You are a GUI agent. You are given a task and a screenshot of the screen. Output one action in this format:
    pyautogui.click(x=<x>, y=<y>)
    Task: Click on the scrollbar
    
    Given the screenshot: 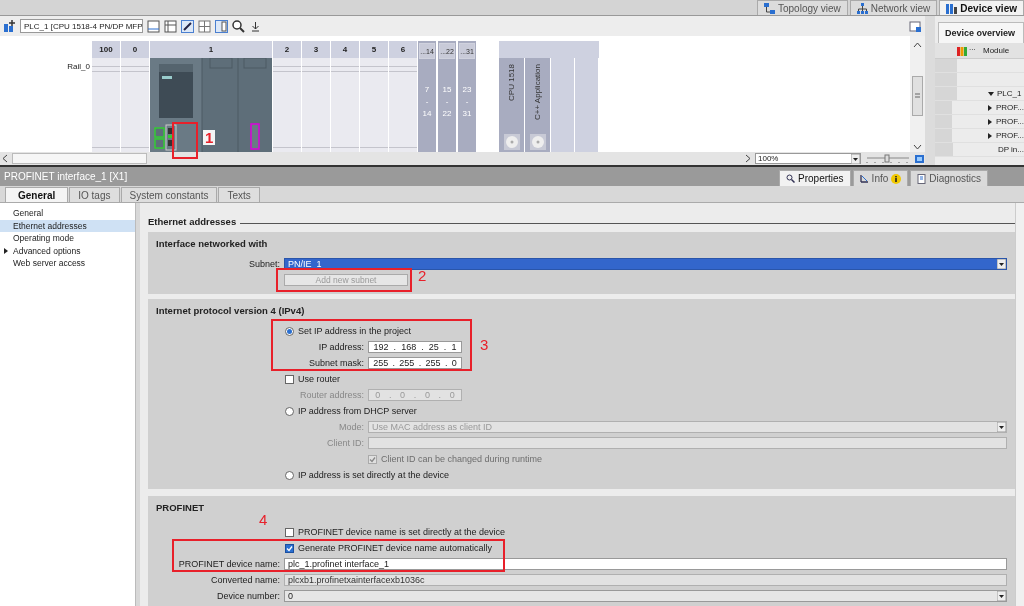 What is the action you would take?
    pyautogui.click(x=1019, y=404)
    